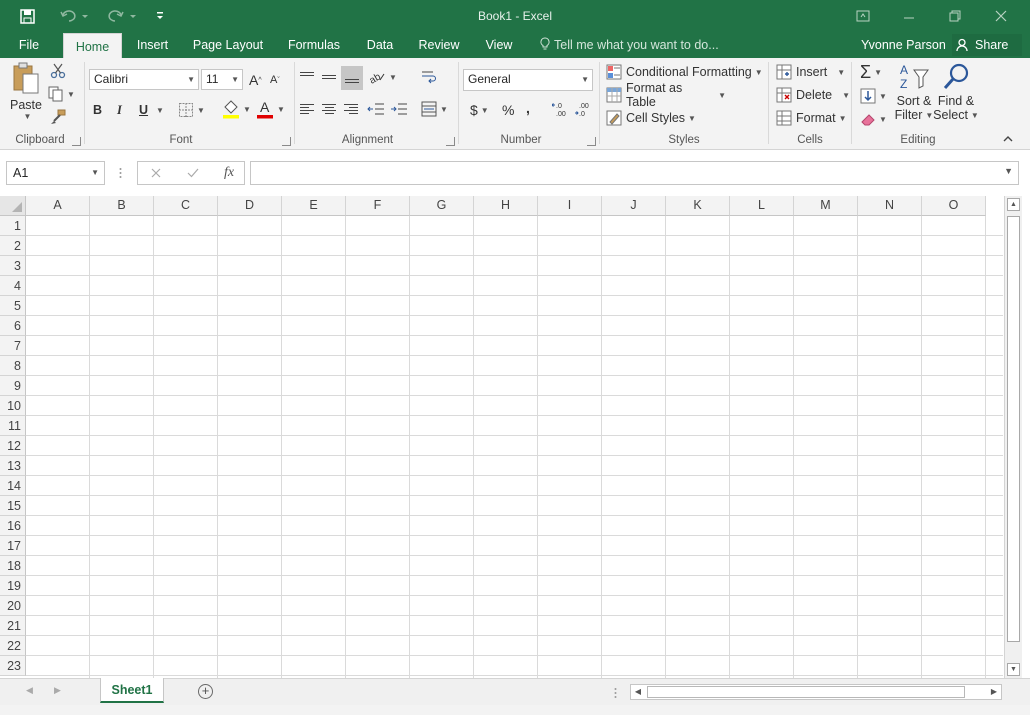 Image resolution: width=1030 pixels, height=715 pixels. Describe the element at coordinates (13, 206) in the screenshot. I see `select-all-button` at that location.